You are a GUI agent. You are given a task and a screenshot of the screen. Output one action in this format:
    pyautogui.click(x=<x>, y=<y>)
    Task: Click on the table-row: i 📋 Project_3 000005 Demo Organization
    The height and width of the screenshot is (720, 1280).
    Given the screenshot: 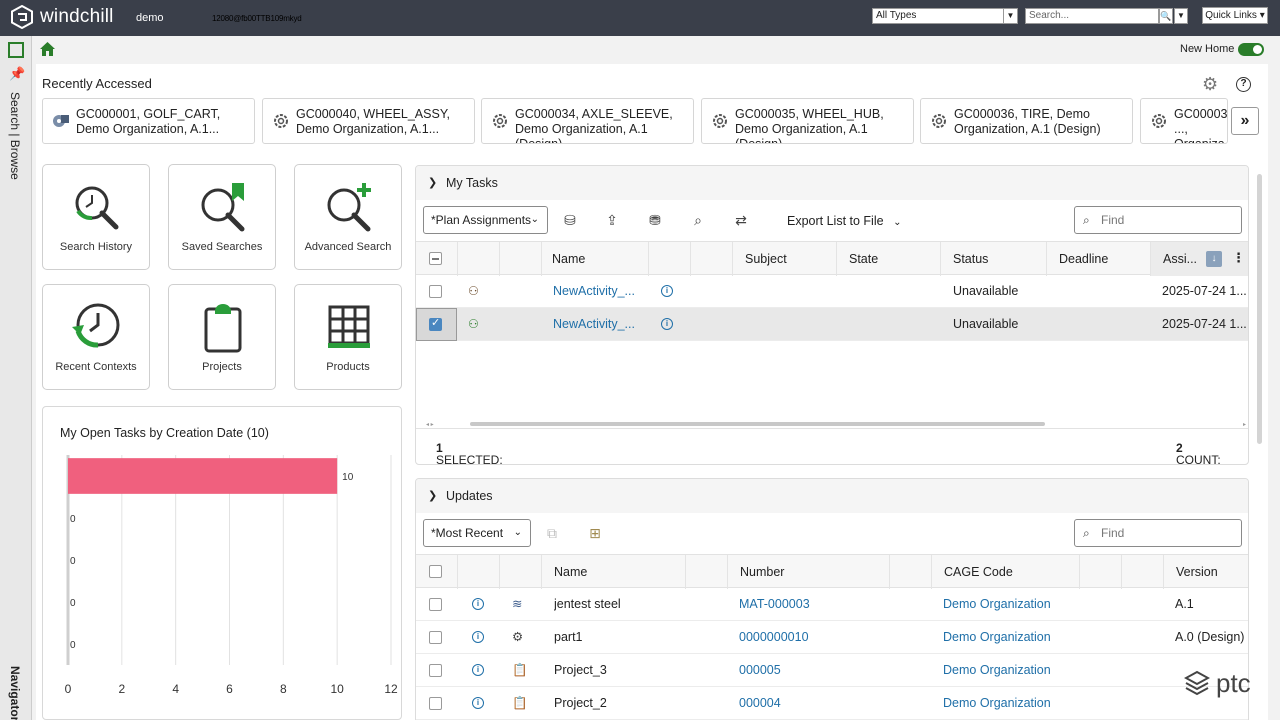 What is the action you would take?
    pyautogui.click(x=832, y=670)
    